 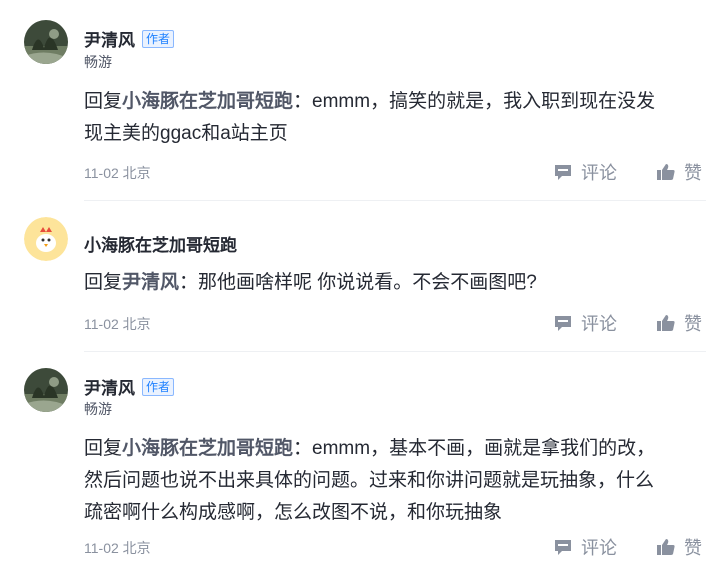 What do you see at coordinates (160, 243) in the screenshot?
I see `author-name: 小海豚在芝加哥短跑` at bounding box center [160, 243].